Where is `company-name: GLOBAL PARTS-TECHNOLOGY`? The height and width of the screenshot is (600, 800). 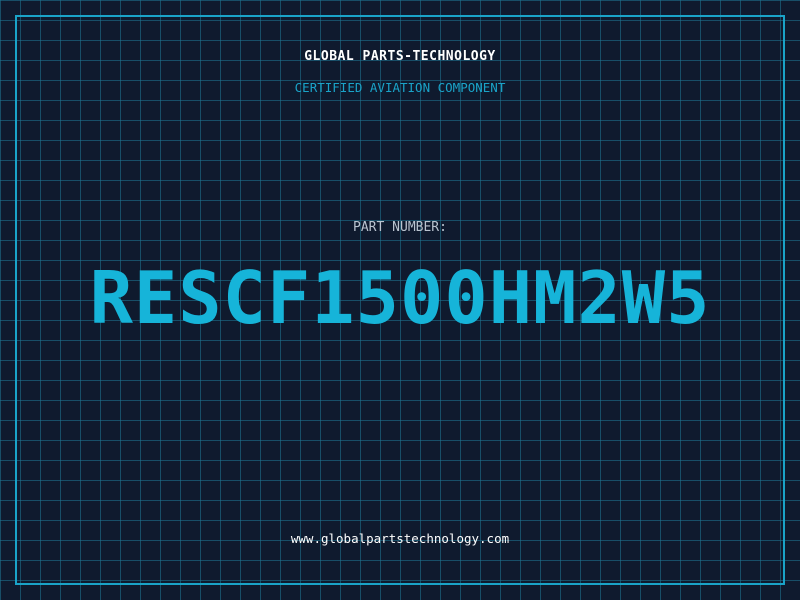
company-name: GLOBAL PARTS-TECHNOLOGY is located at coordinates (400, 56).